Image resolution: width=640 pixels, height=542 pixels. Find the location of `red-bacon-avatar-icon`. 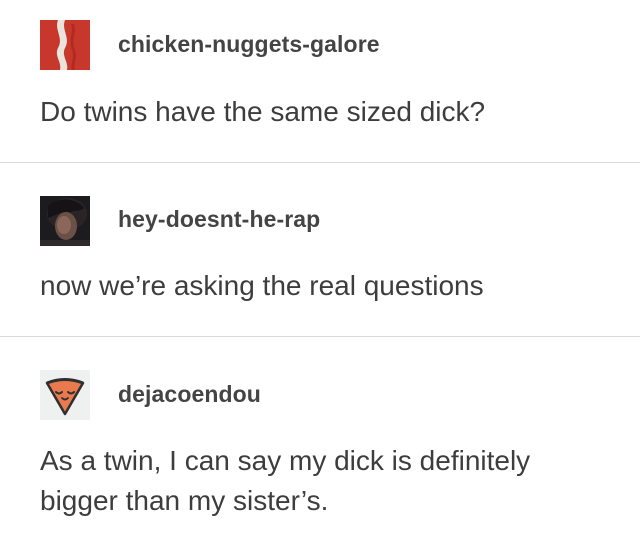

red-bacon-avatar-icon is located at coordinates (65, 45).